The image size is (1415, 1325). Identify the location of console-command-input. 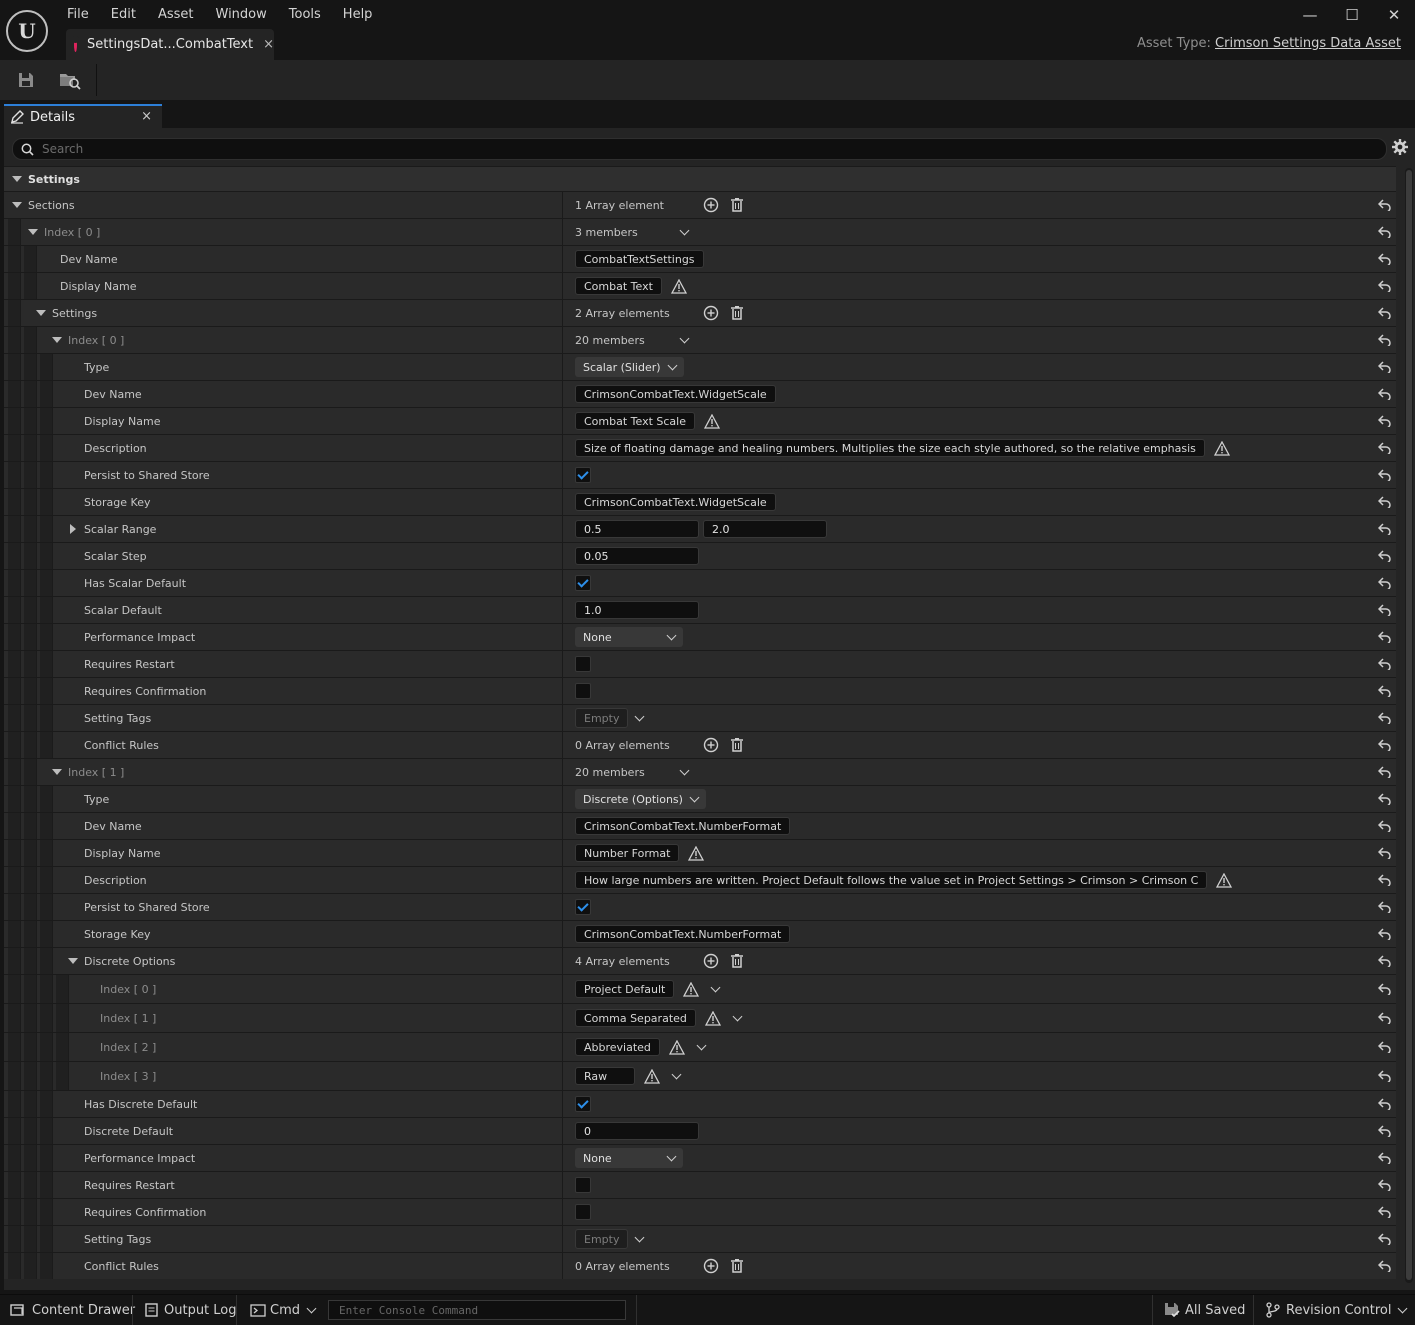
(479, 1310).